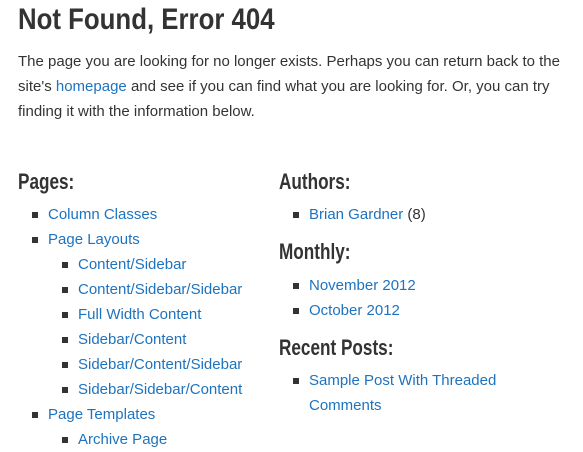 Image resolution: width=583 pixels, height=452 pixels. What do you see at coordinates (402, 393) in the screenshot?
I see `recent-post-link: Sample Post With Threaded Comments` at bounding box center [402, 393].